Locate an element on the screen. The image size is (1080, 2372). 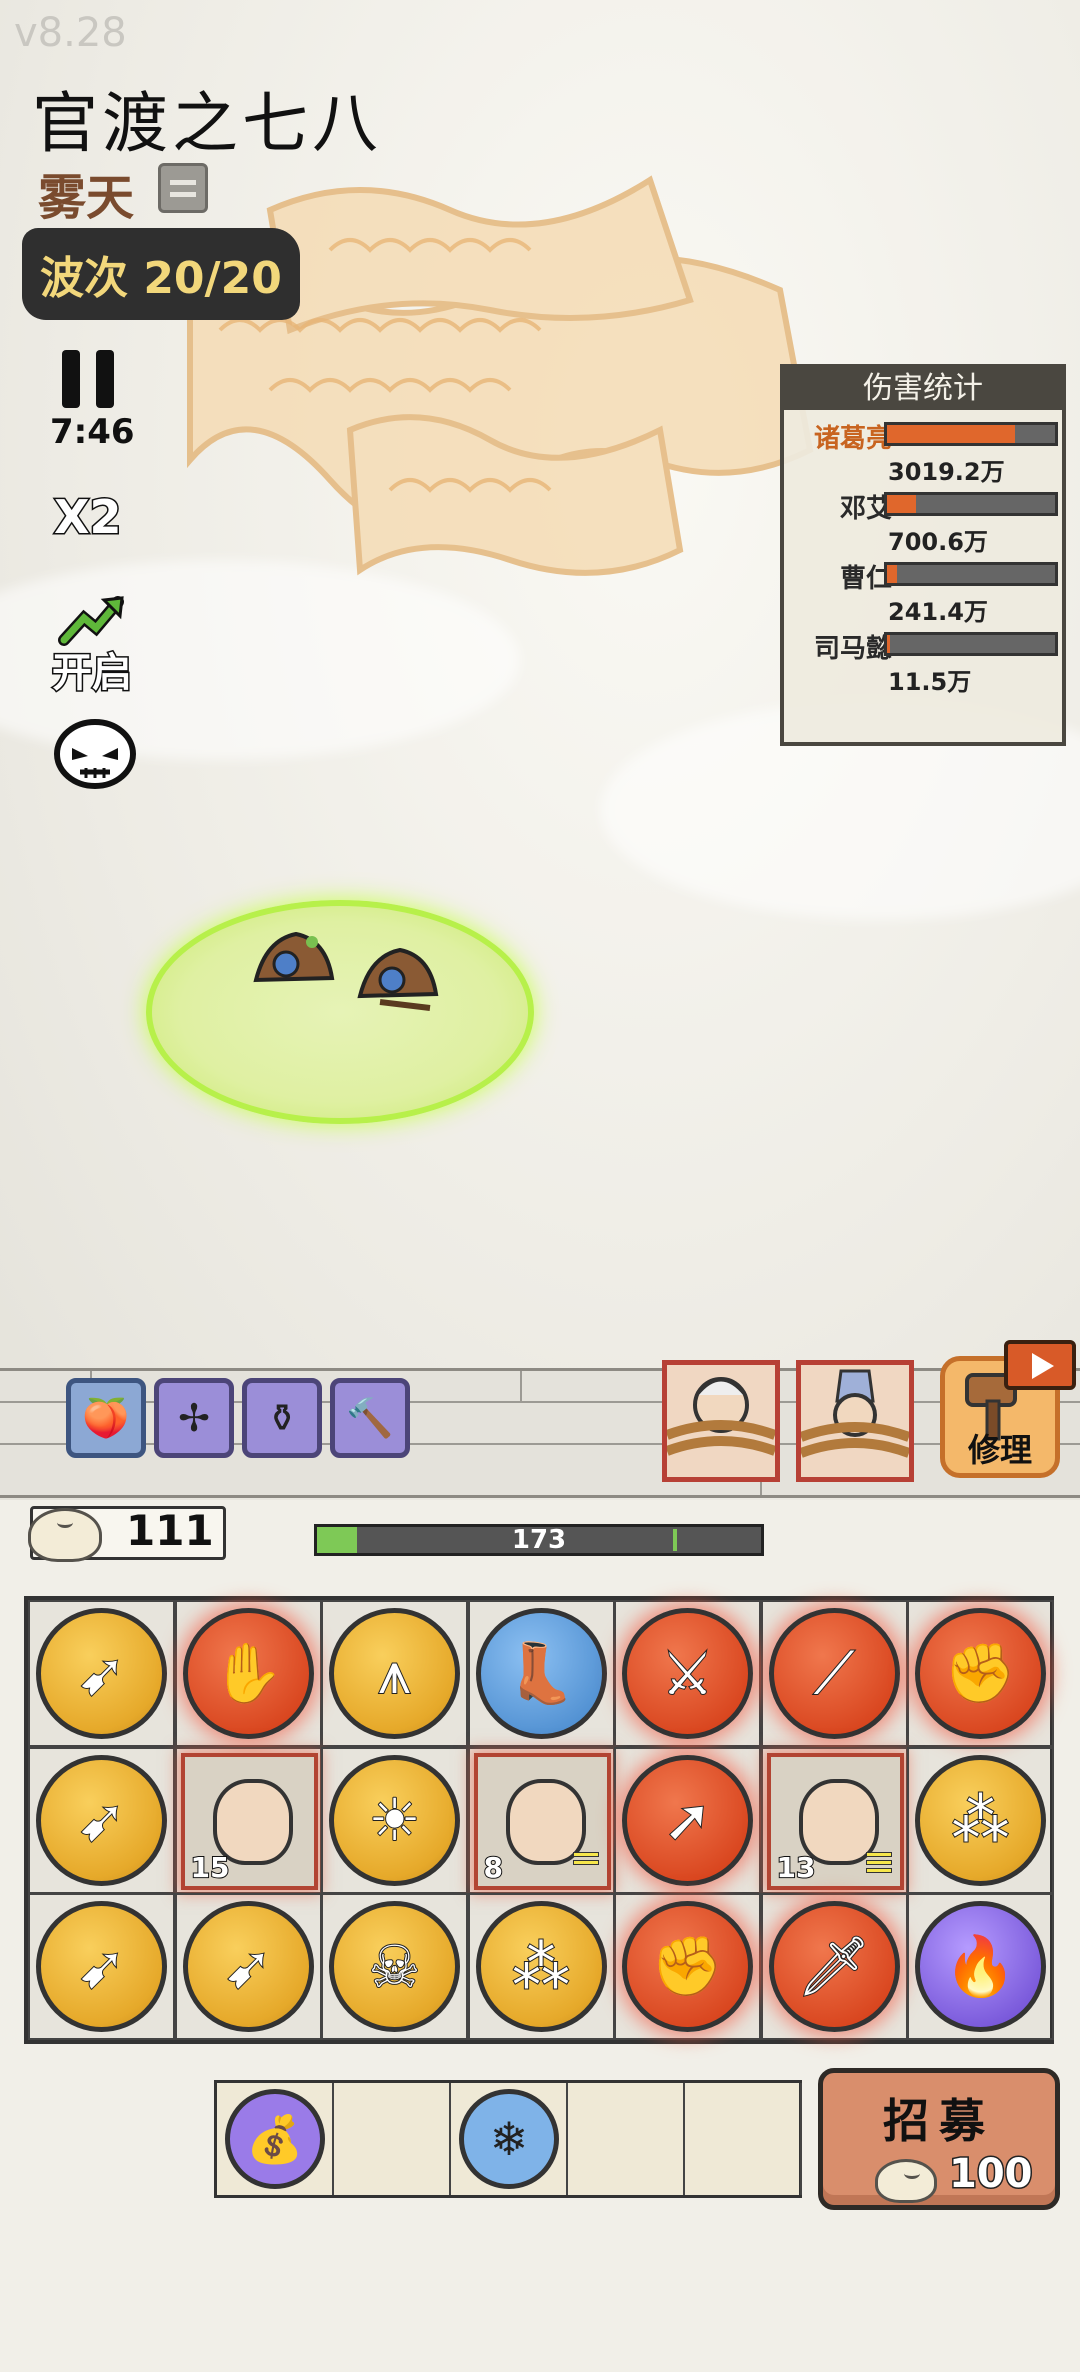
hero-card: 15 is located at coordinates (249, 1821).